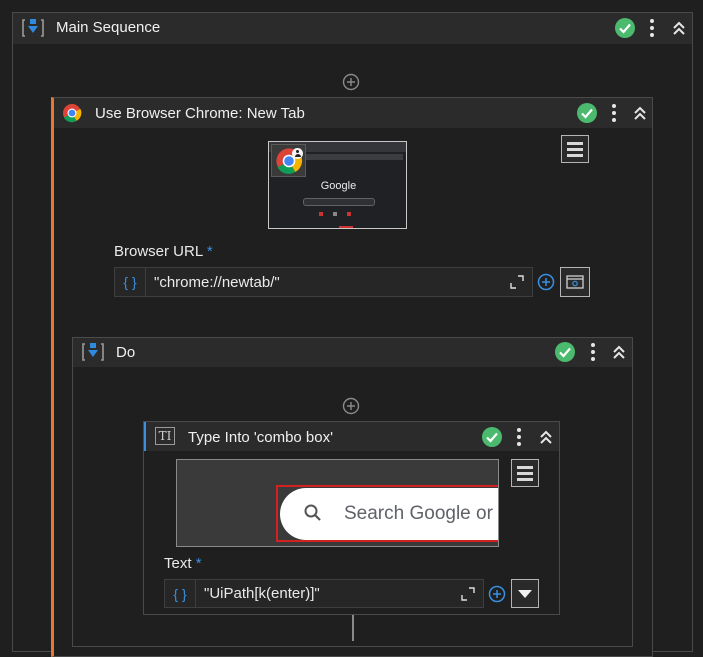  I want to click on profile-badge-icon, so click(297, 153).